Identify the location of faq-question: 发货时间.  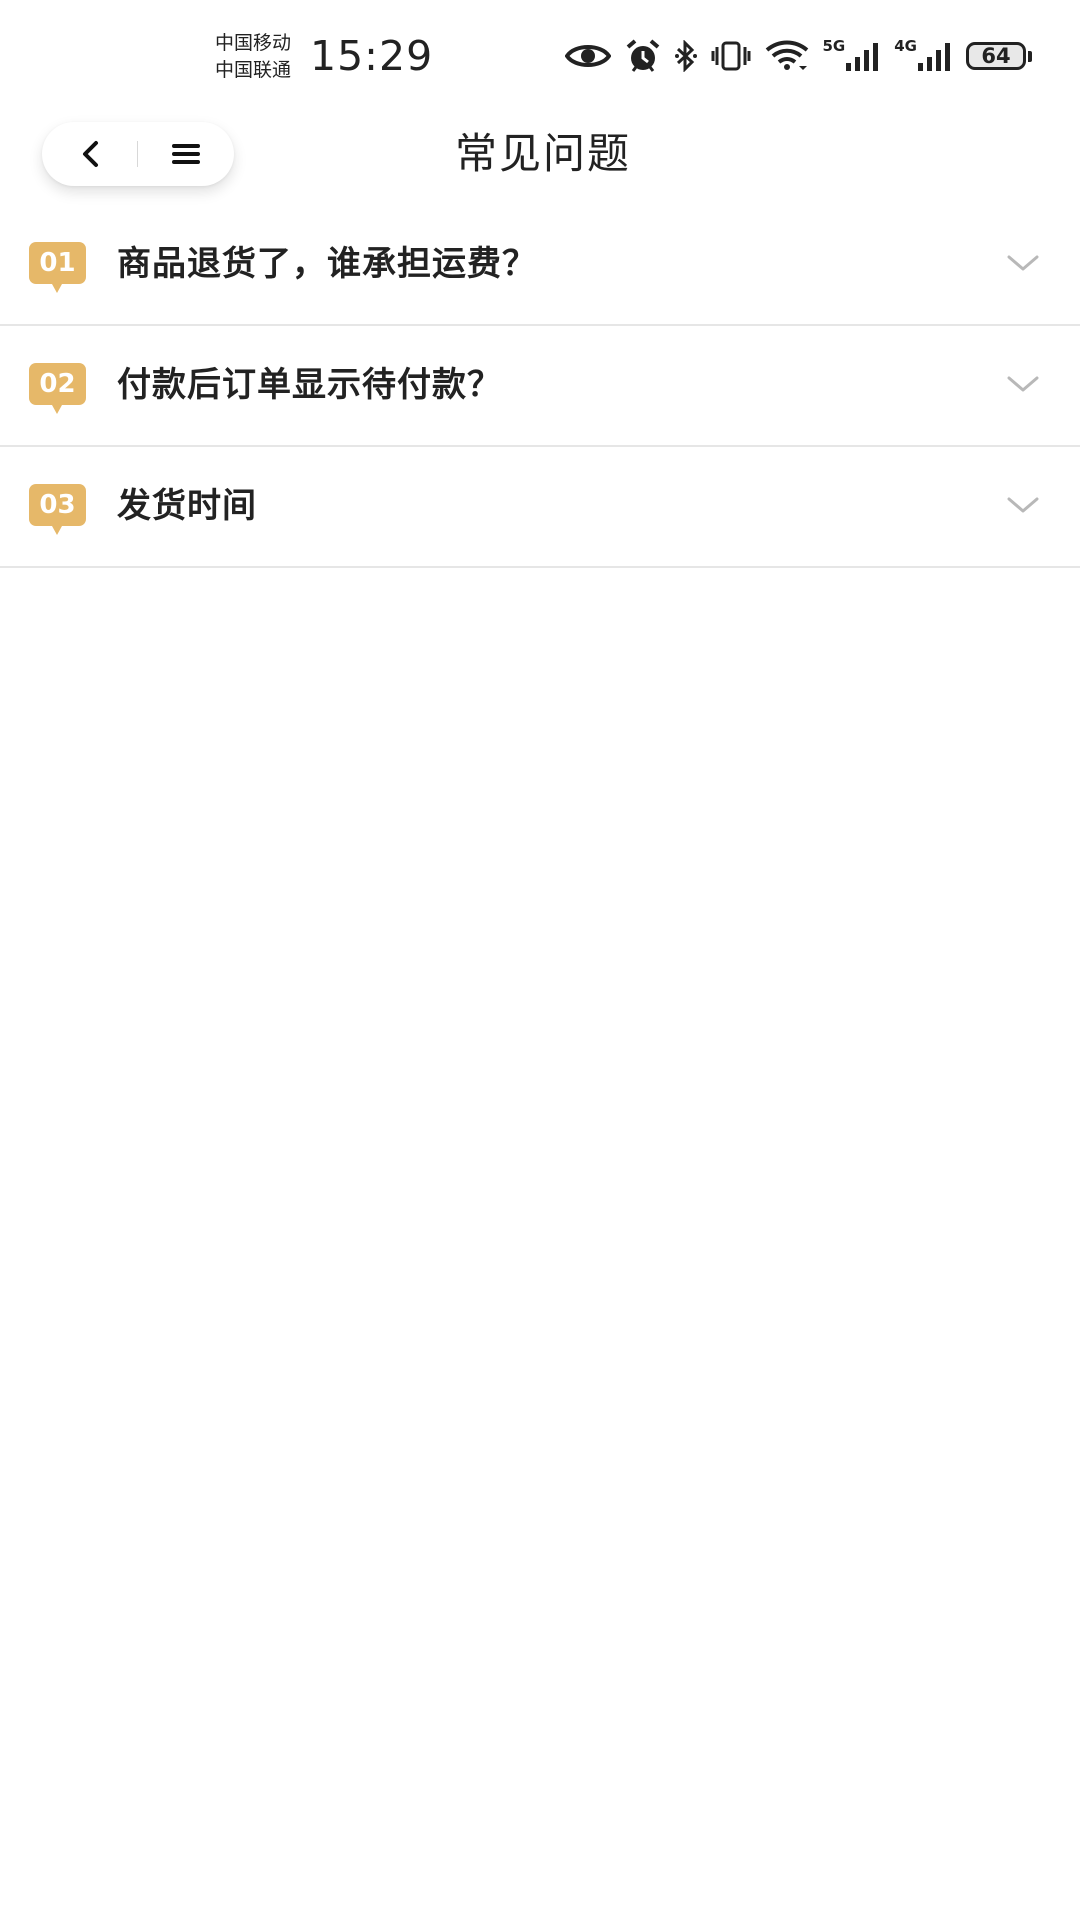
(187, 506).